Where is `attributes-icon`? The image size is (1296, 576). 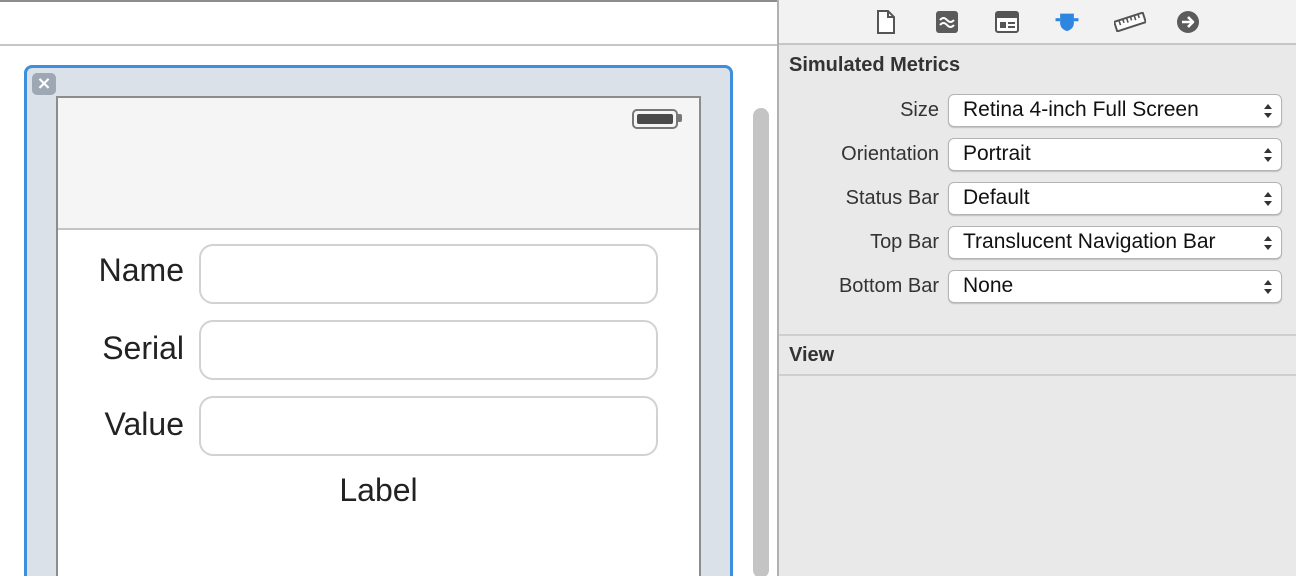
attributes-icon is located at coordinates (1067, 22).